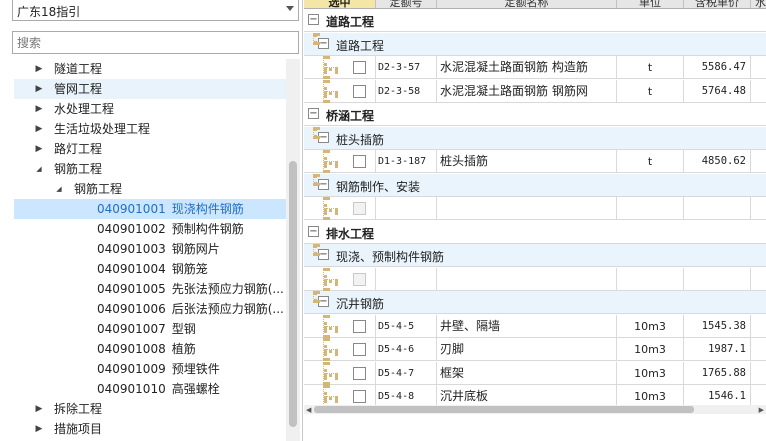 The height and width of the screenshot is (441, 766). I want to click on group-row: − 桥涵工程, so click(535, 114).